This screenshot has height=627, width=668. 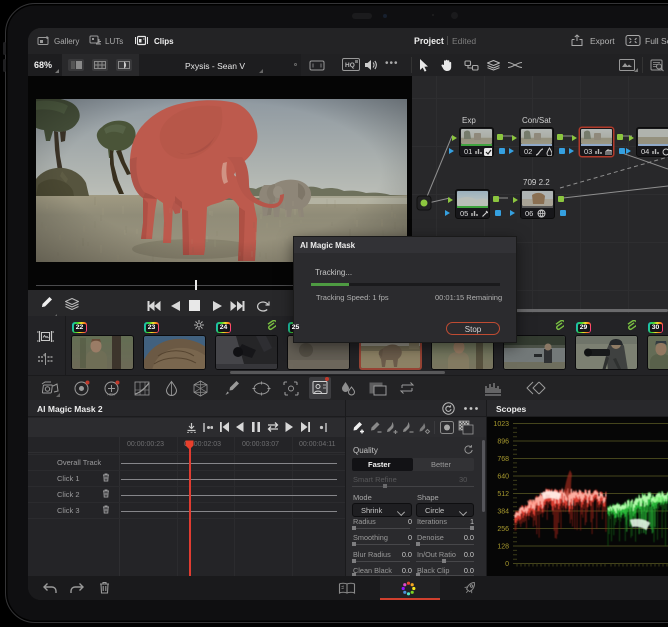 What do you see at coordinates (503, 529) in the screenshot?
I see `svg-text: 256` at bounding box center [503, 529].